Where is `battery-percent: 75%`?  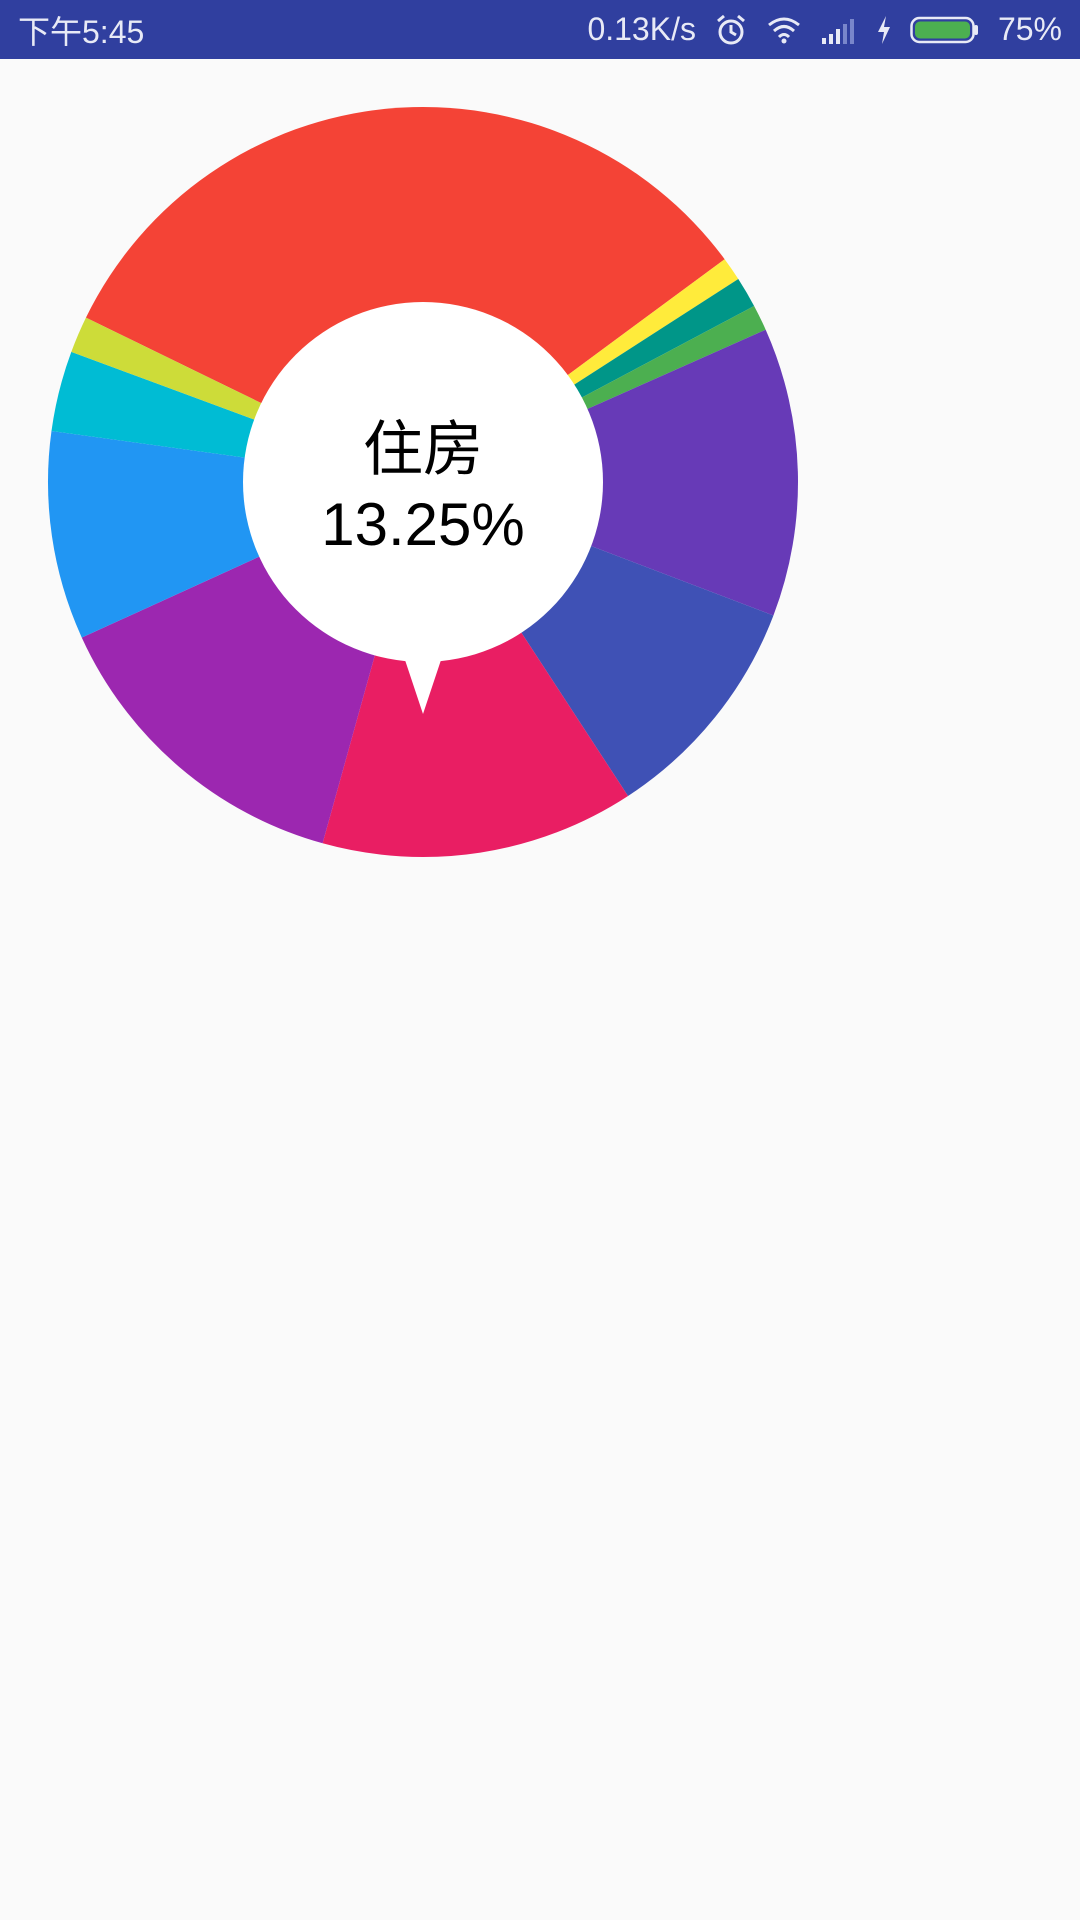 battery-percent: 75% is located at coordinates (1029, 29).